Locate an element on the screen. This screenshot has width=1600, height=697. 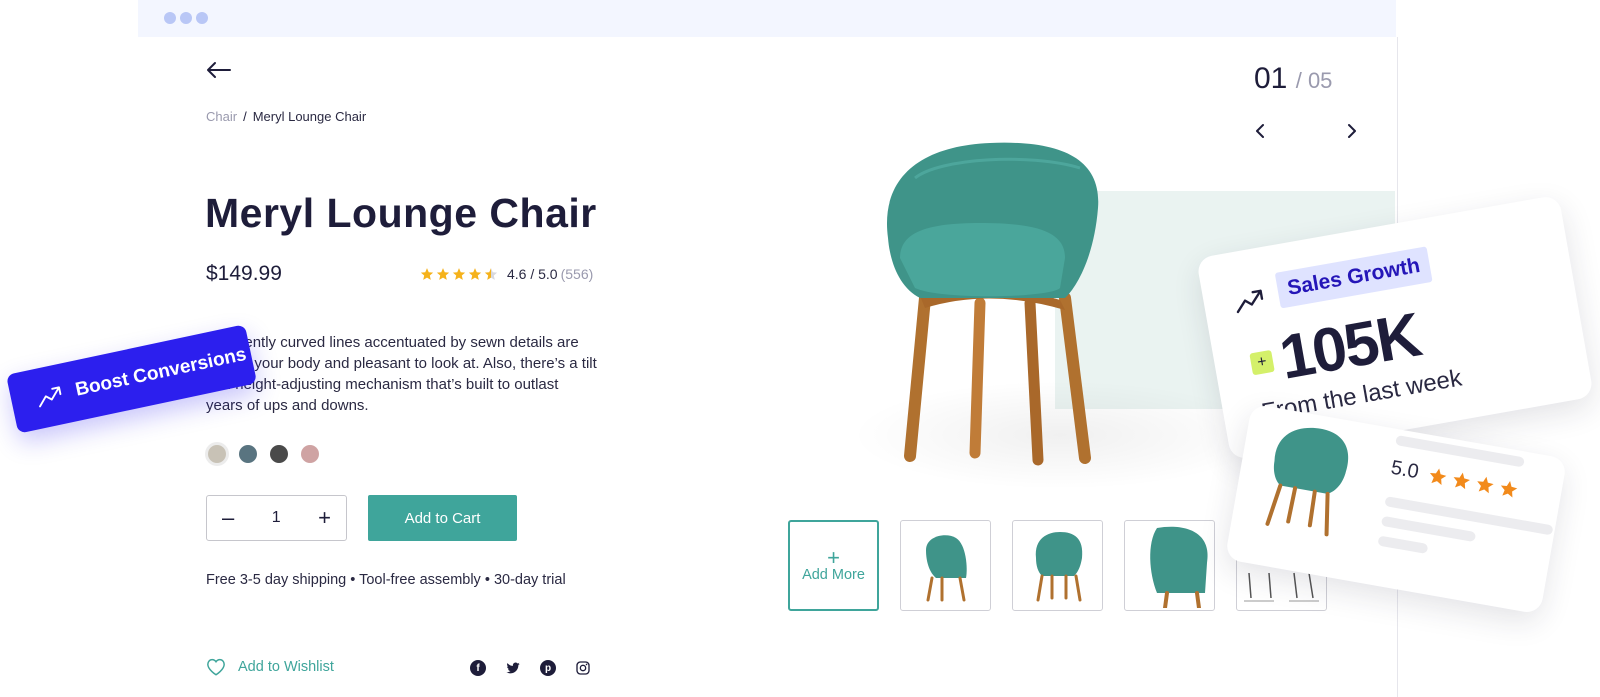
thumbnail-detail-view is located at coordinates (1169, 565).